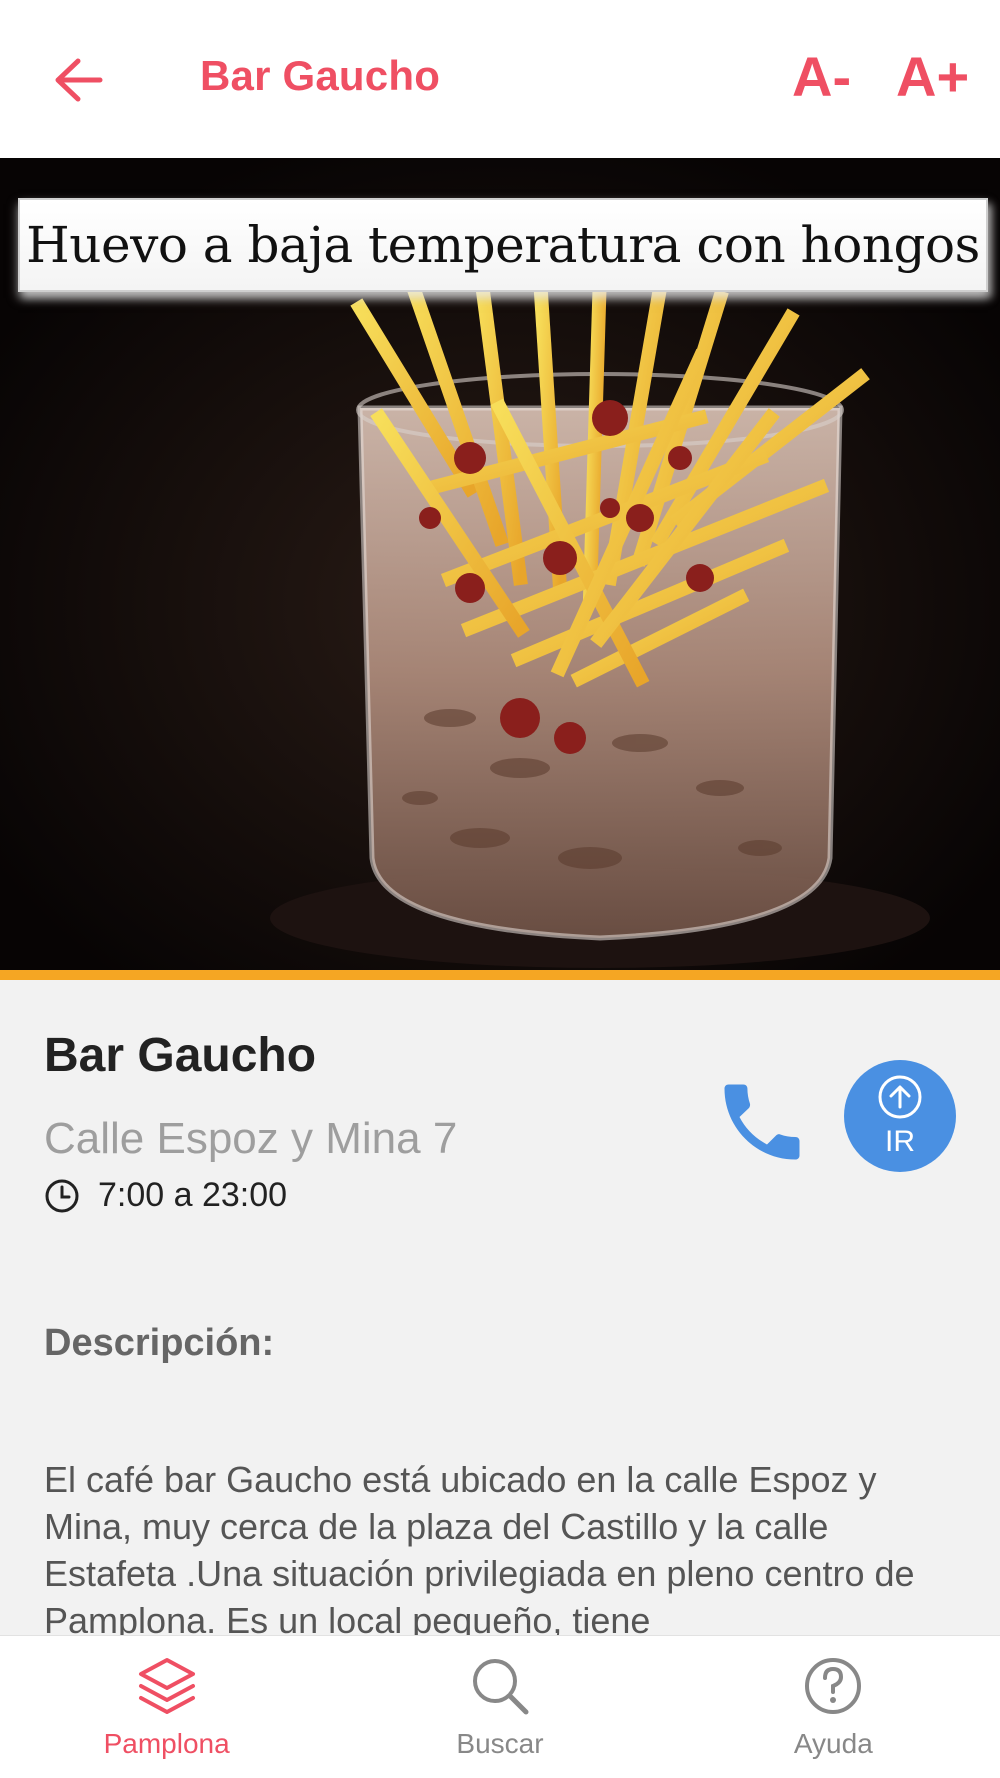  I want to click on hours-row: 7:00 a 23:00, so click(165, 1195).